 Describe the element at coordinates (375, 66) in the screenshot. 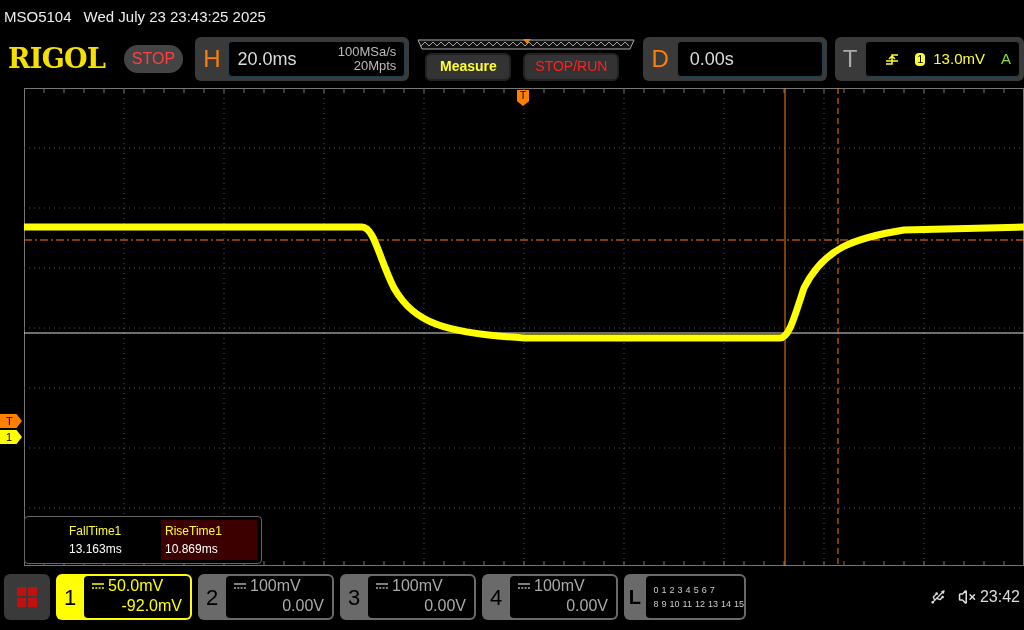

I see `memory-depth: 20Mpts` at that location.